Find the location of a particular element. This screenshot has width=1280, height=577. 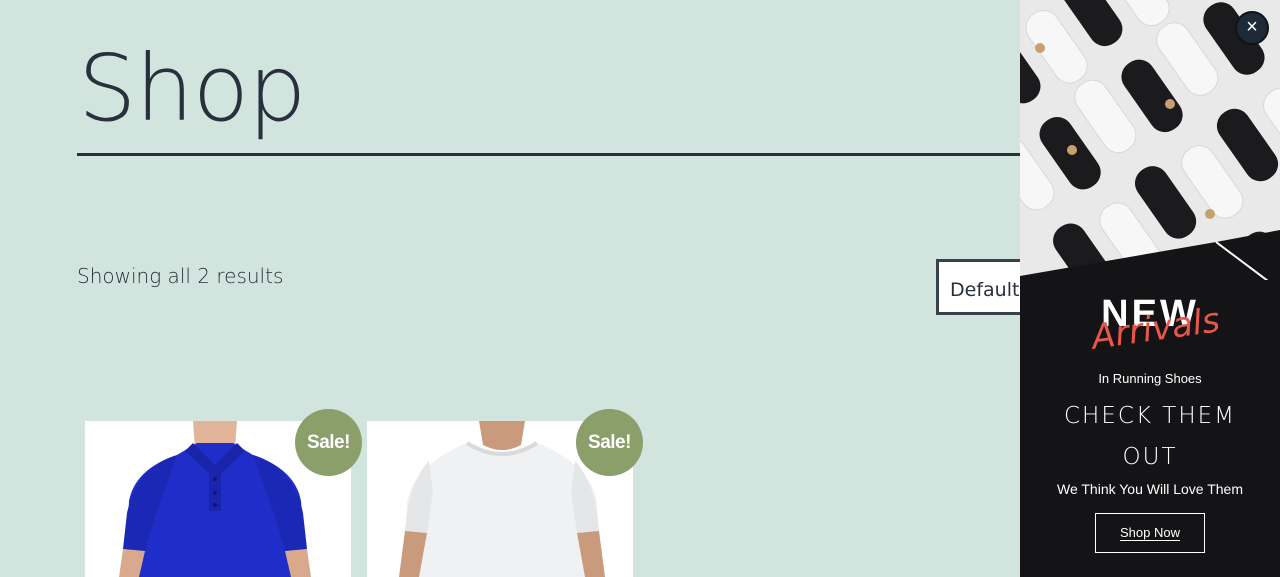

subline: In Running Shoes is located at coordinates (1150, 378).